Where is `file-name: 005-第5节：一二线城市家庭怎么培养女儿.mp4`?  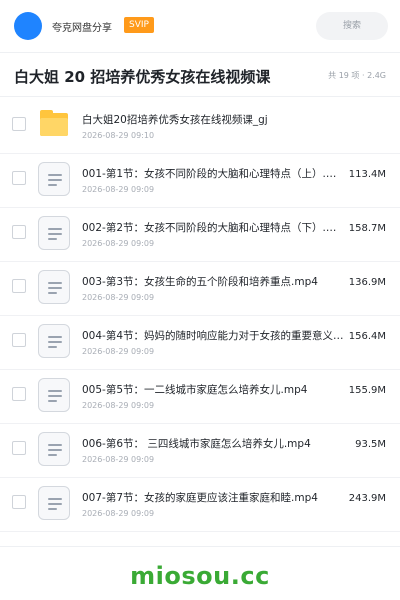 file-name: 005-第5节：一二线城市家庭怎么培养女儿.mp4 is located at coordinates (213, 389).